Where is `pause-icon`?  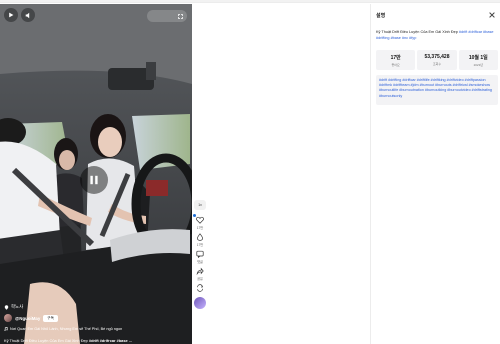
pause-icon is located at coordinates (94, 180).